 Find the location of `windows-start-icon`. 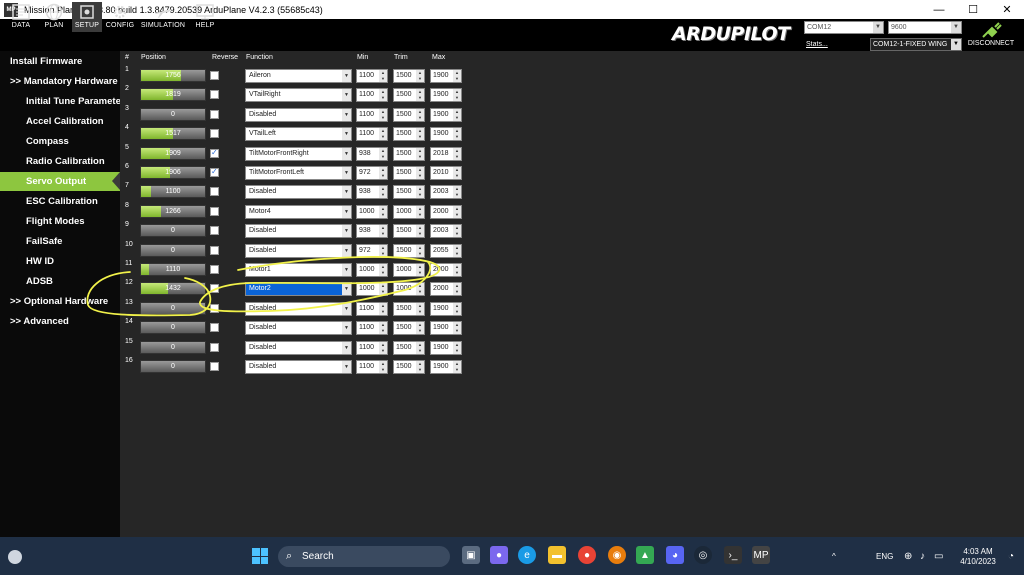

windows-start-icon is located at coordinates (260, 556).